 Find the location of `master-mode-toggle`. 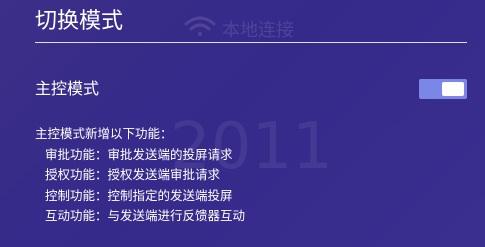

master-mode-toggle is located at coordinates (443, 89).